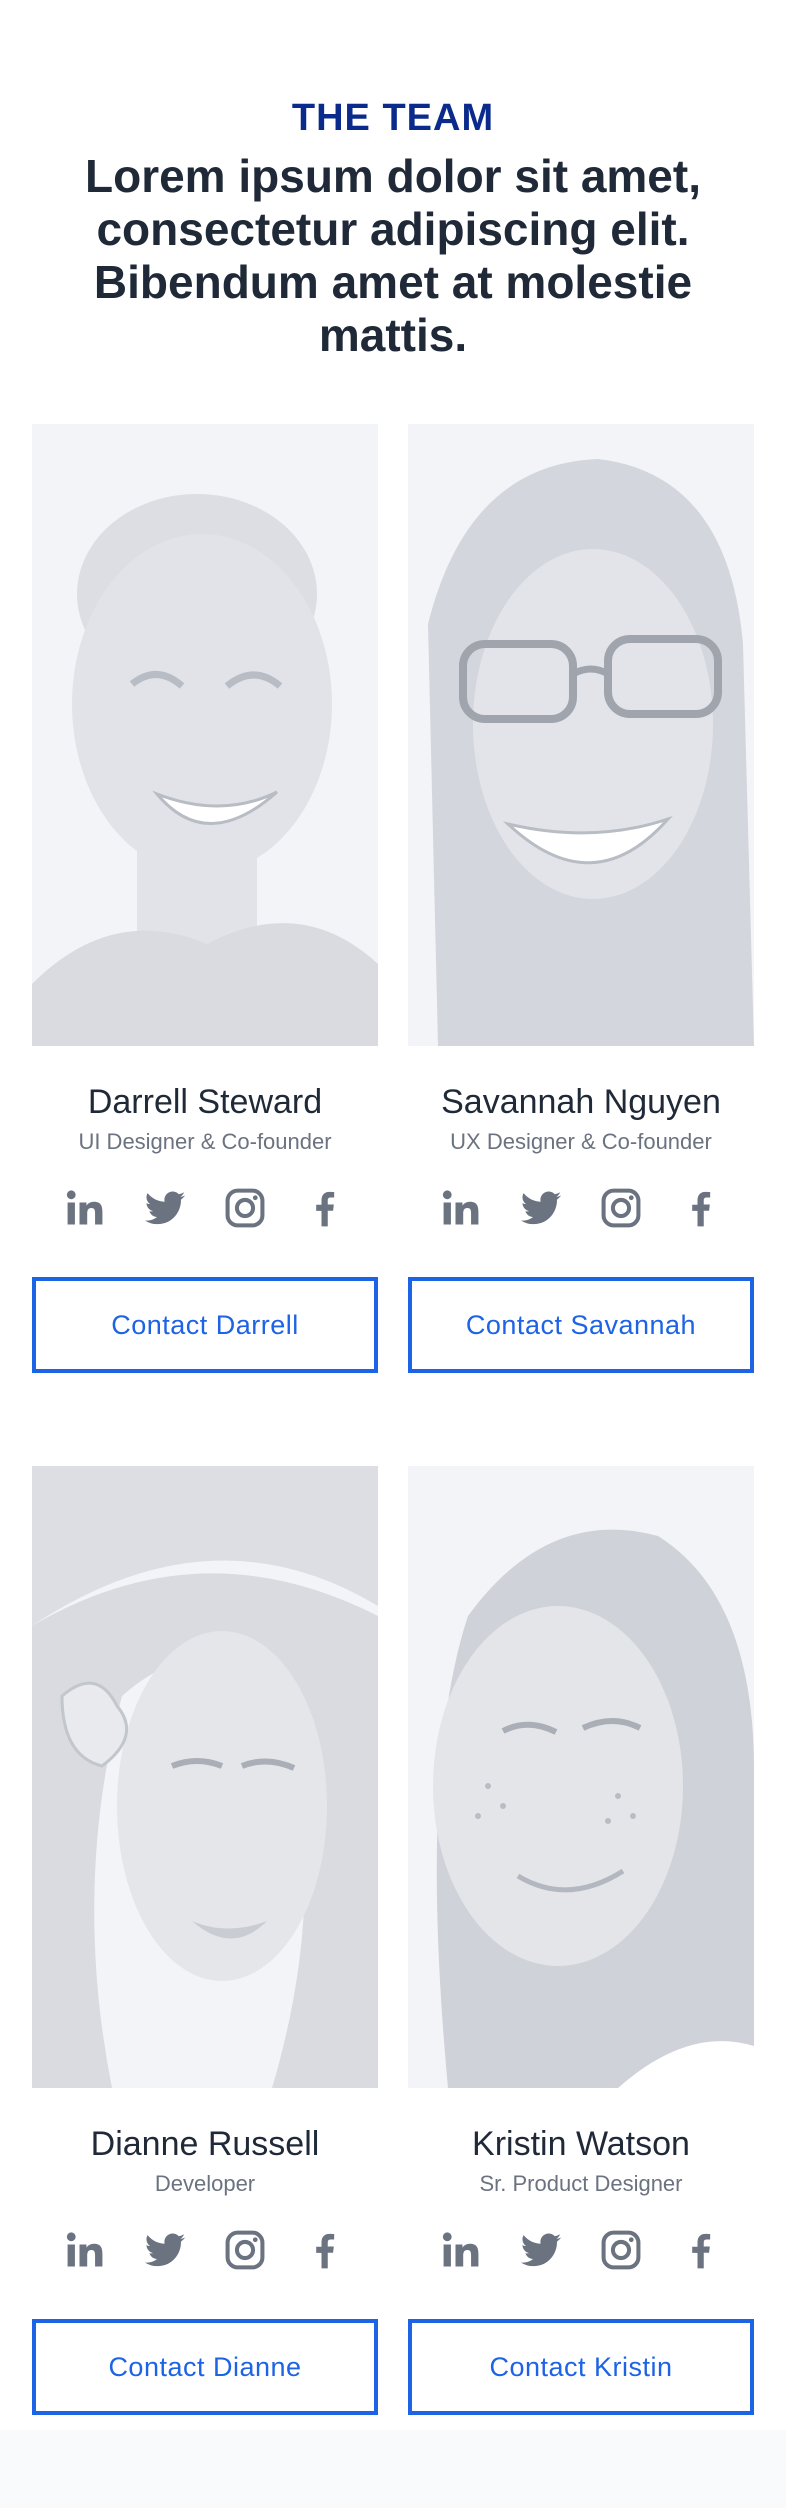 Image resolution: width=786 pixels, height=2508 pixels. Describe the element at coordinates (393, 118) in the screenshot. I see `section-eyebrow: THE TEAM` at that location.